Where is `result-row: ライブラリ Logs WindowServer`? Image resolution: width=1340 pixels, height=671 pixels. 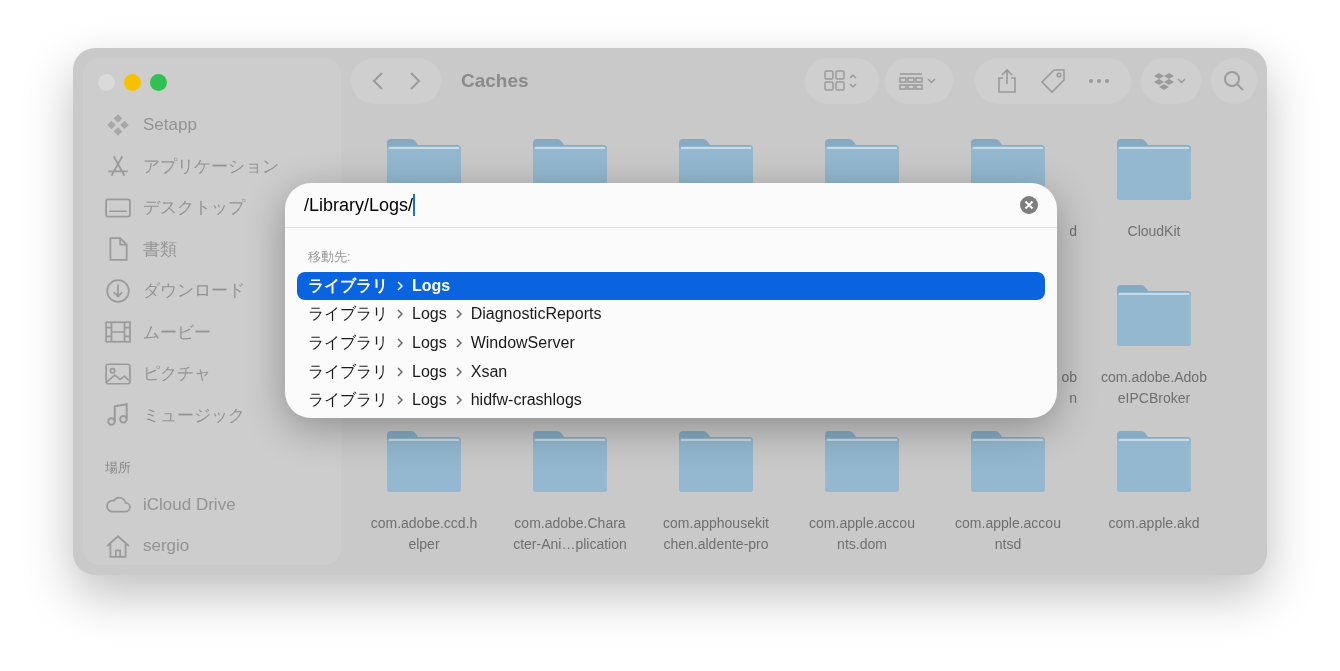 result-row: ライブラリ Logs WindowServer is located at coordinates (671, 343).